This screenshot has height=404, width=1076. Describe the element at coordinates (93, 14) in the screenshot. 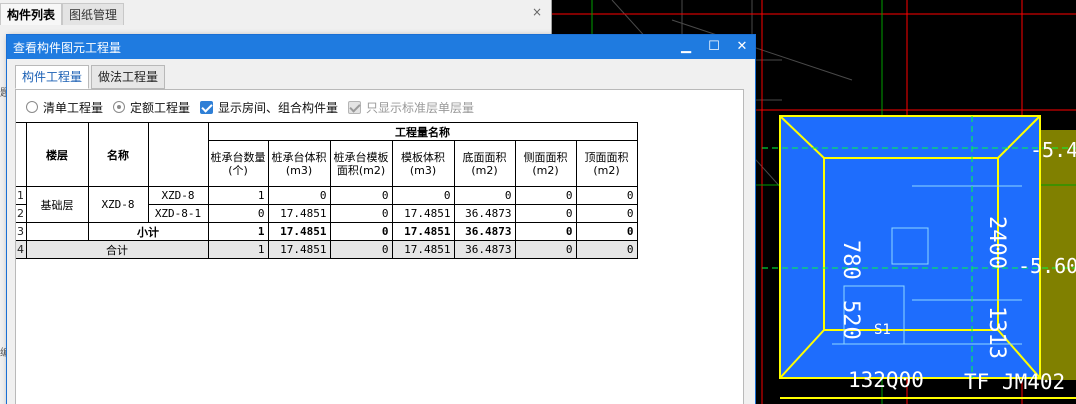

I see `tab-drawing-management: 图纸管理` at that location.